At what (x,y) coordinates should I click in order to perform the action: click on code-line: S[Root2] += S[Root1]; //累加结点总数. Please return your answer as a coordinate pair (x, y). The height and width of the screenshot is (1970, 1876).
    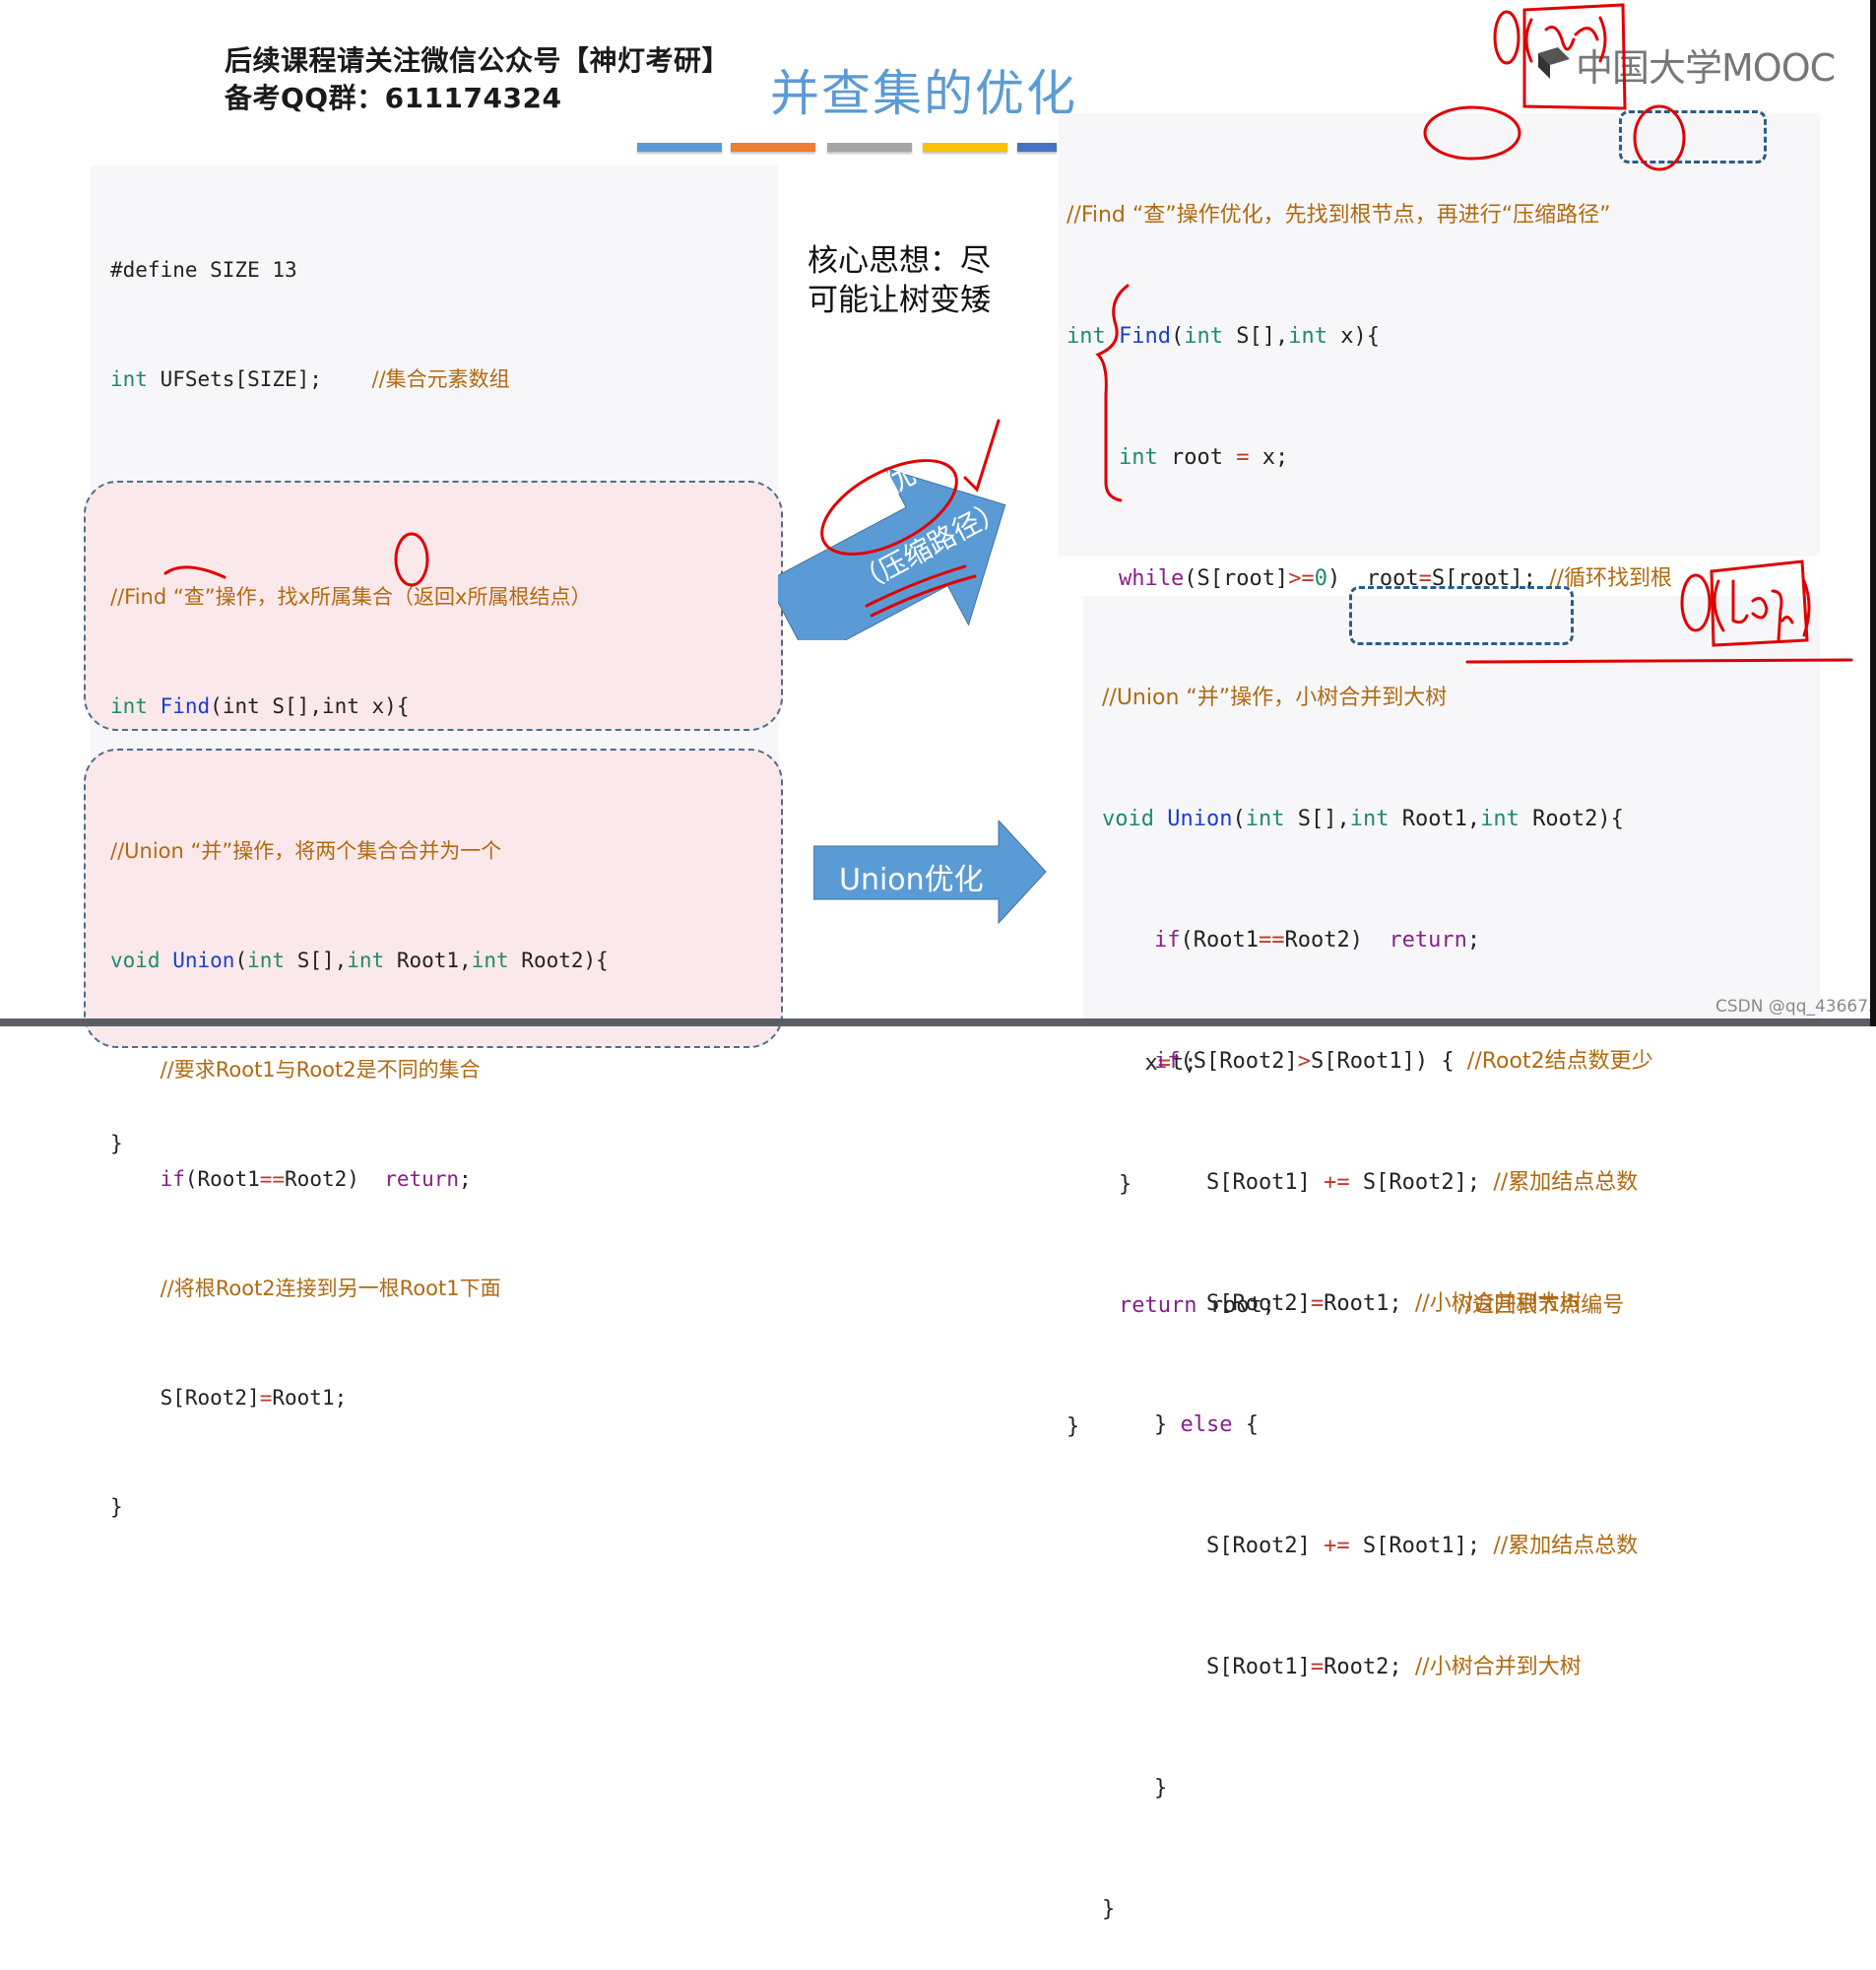
    Looking at the image, I should click on (1371, 1546).